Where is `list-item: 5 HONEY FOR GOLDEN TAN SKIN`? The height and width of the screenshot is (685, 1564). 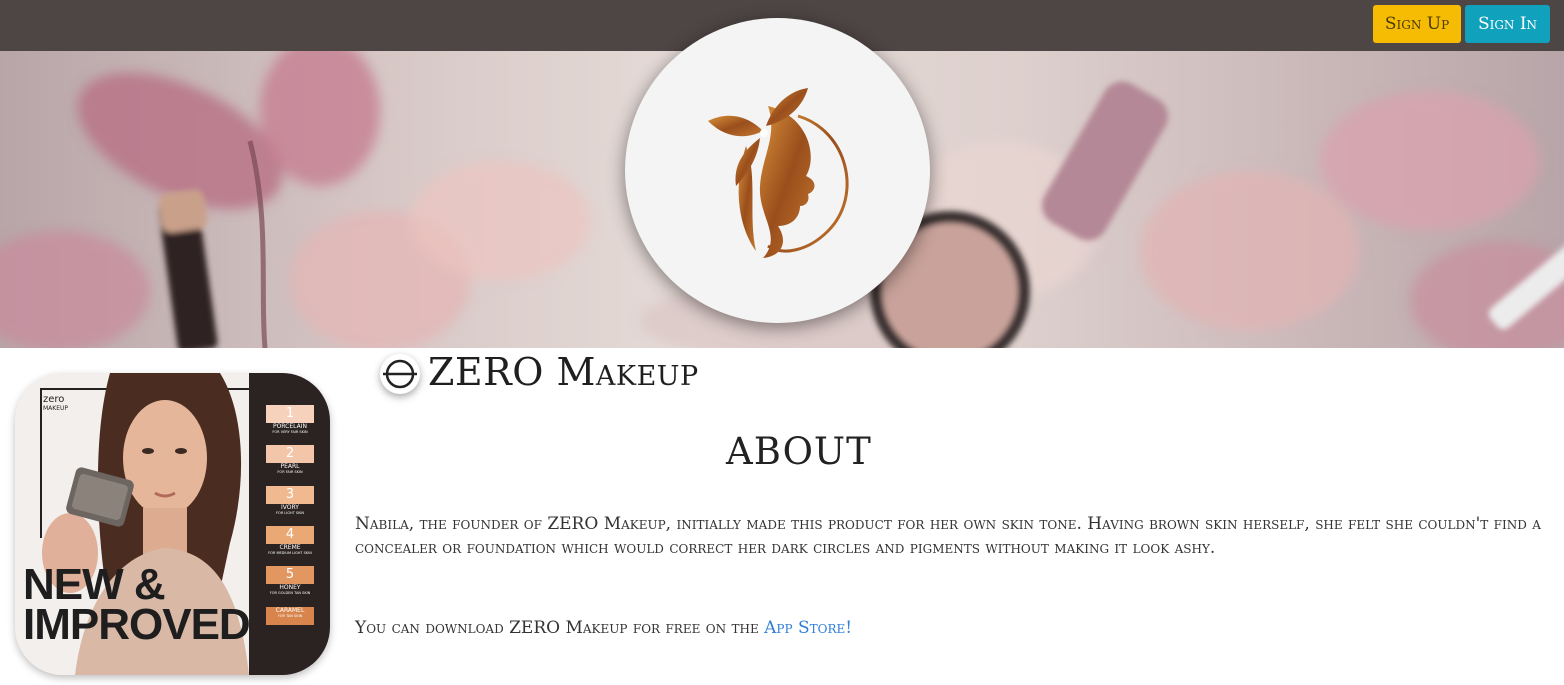
list-item: 5 HONEY FOR GOLDEN TAN SKIN is located at coordinates (290, 581).